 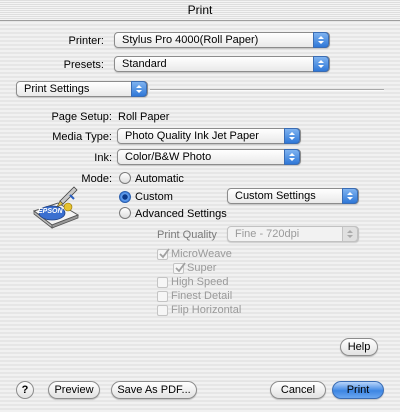 What do you see at coordinates (206, 310) in the screenshot?
I see `flip-horizontal-label: Flip Horizontal` at bounding box center [206, 310].